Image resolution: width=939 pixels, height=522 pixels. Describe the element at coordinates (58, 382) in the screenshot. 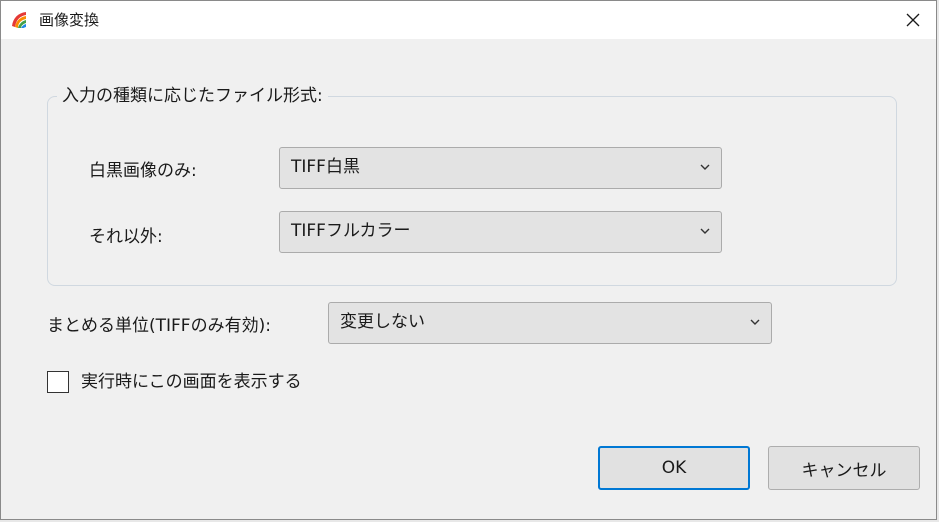

I see `show-on-run-checkbox` at that location.